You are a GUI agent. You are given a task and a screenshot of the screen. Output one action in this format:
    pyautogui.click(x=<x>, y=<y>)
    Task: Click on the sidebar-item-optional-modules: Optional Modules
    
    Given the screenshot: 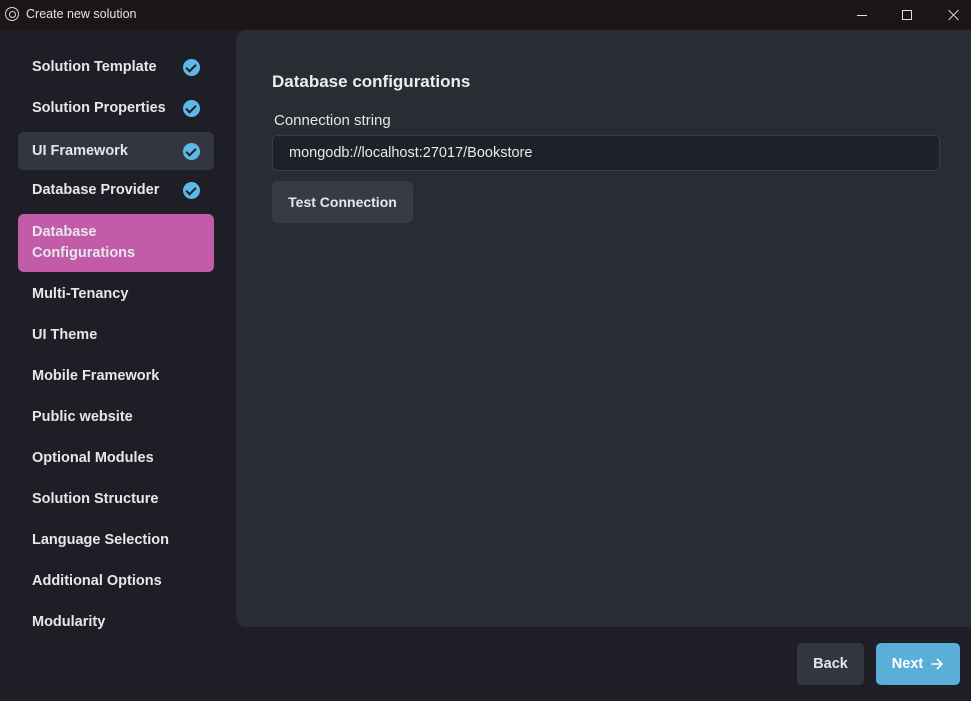 What is the action you would take?
    pyautogui.click(x=116, y=458)
    